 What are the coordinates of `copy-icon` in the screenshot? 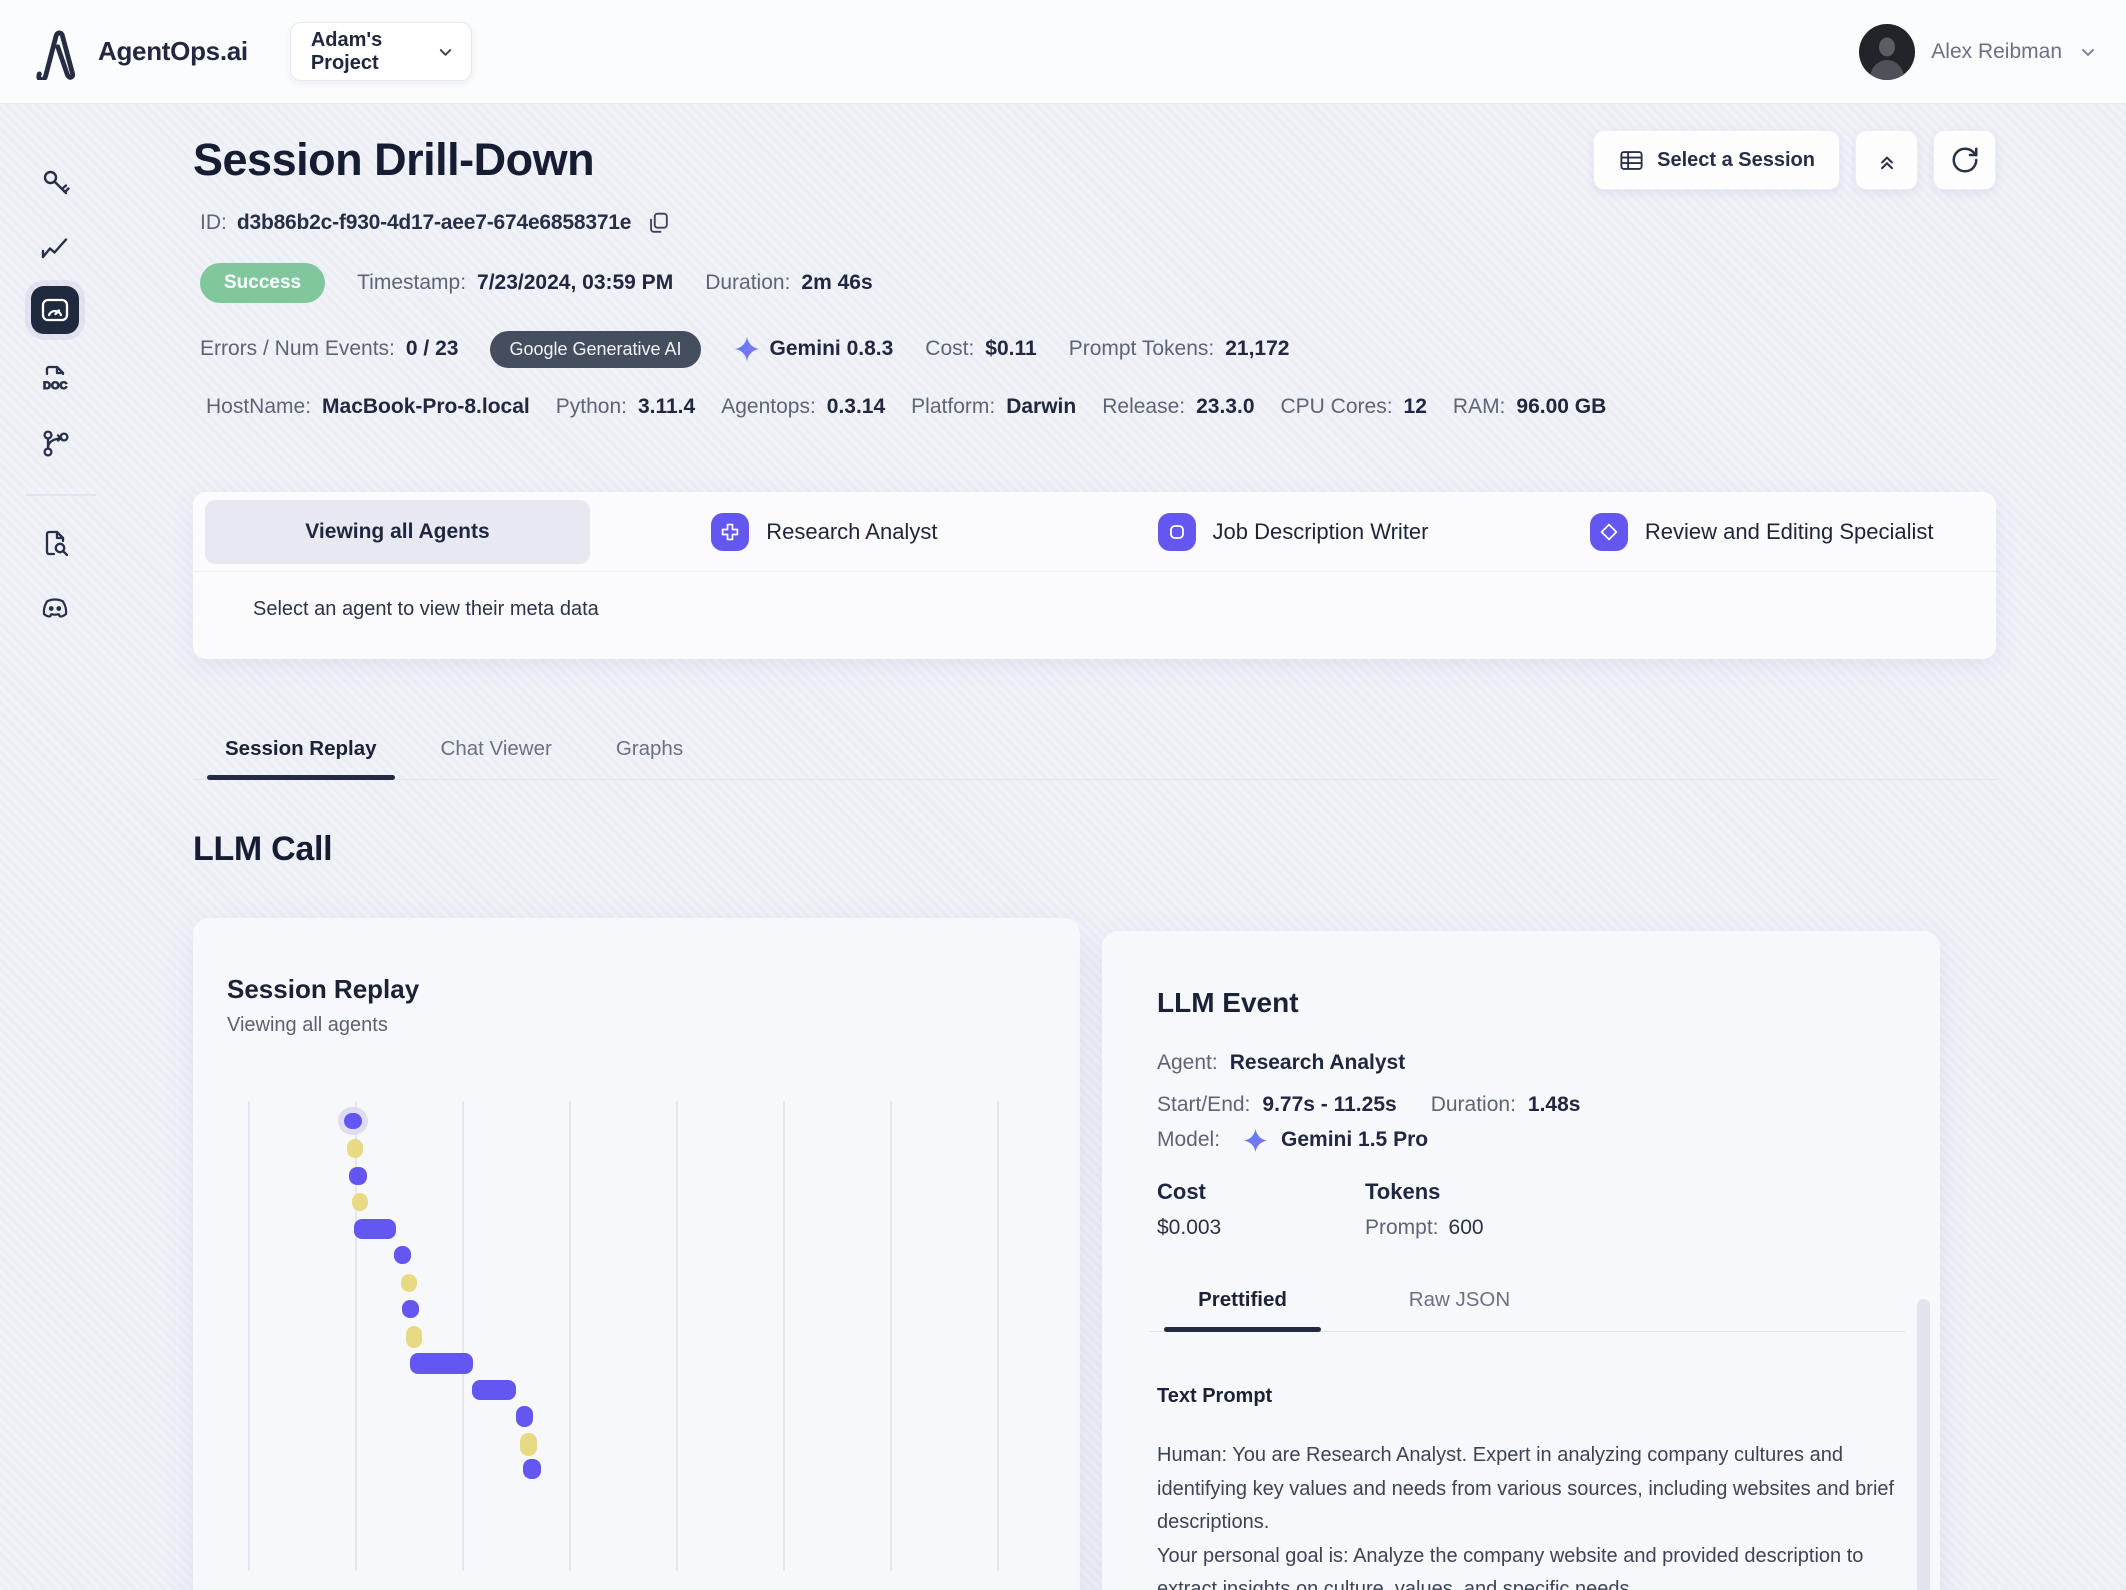 It's located at (658, 223).